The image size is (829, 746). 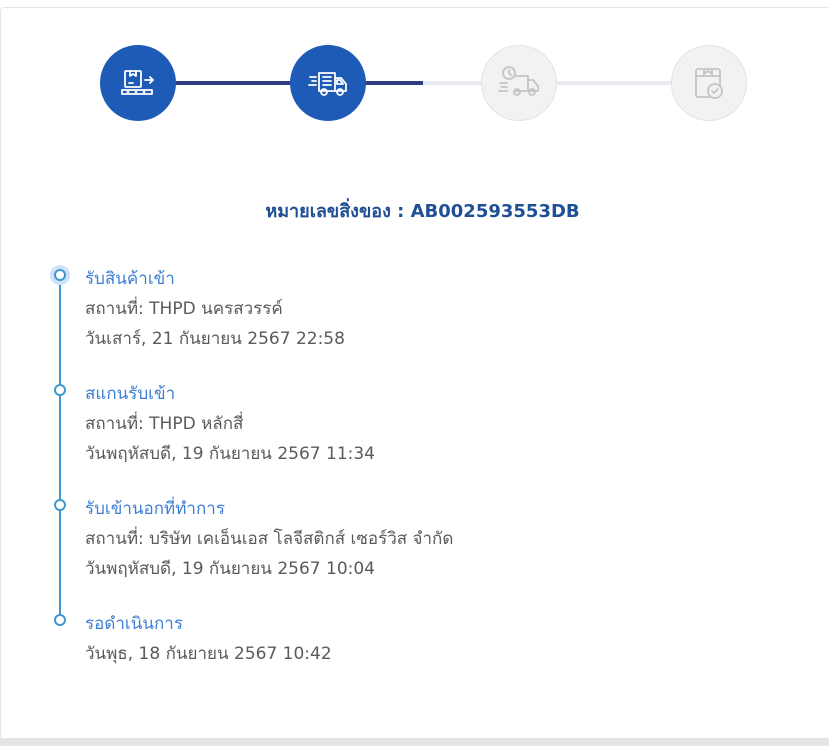 What do you see at coordinates (230, 569) in the screenshot?
I see `event-datetime: วันพฤหัสบดี, 19 กันยายน 2567 10:04` at bounding box center [230, 569].